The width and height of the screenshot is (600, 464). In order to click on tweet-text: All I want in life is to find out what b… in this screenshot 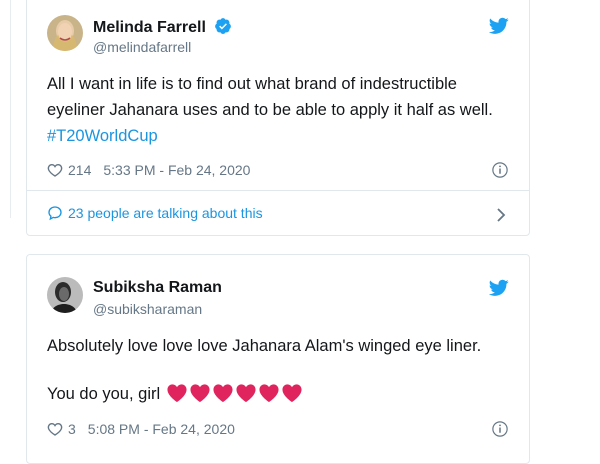, I will do `click(270, 110)`.